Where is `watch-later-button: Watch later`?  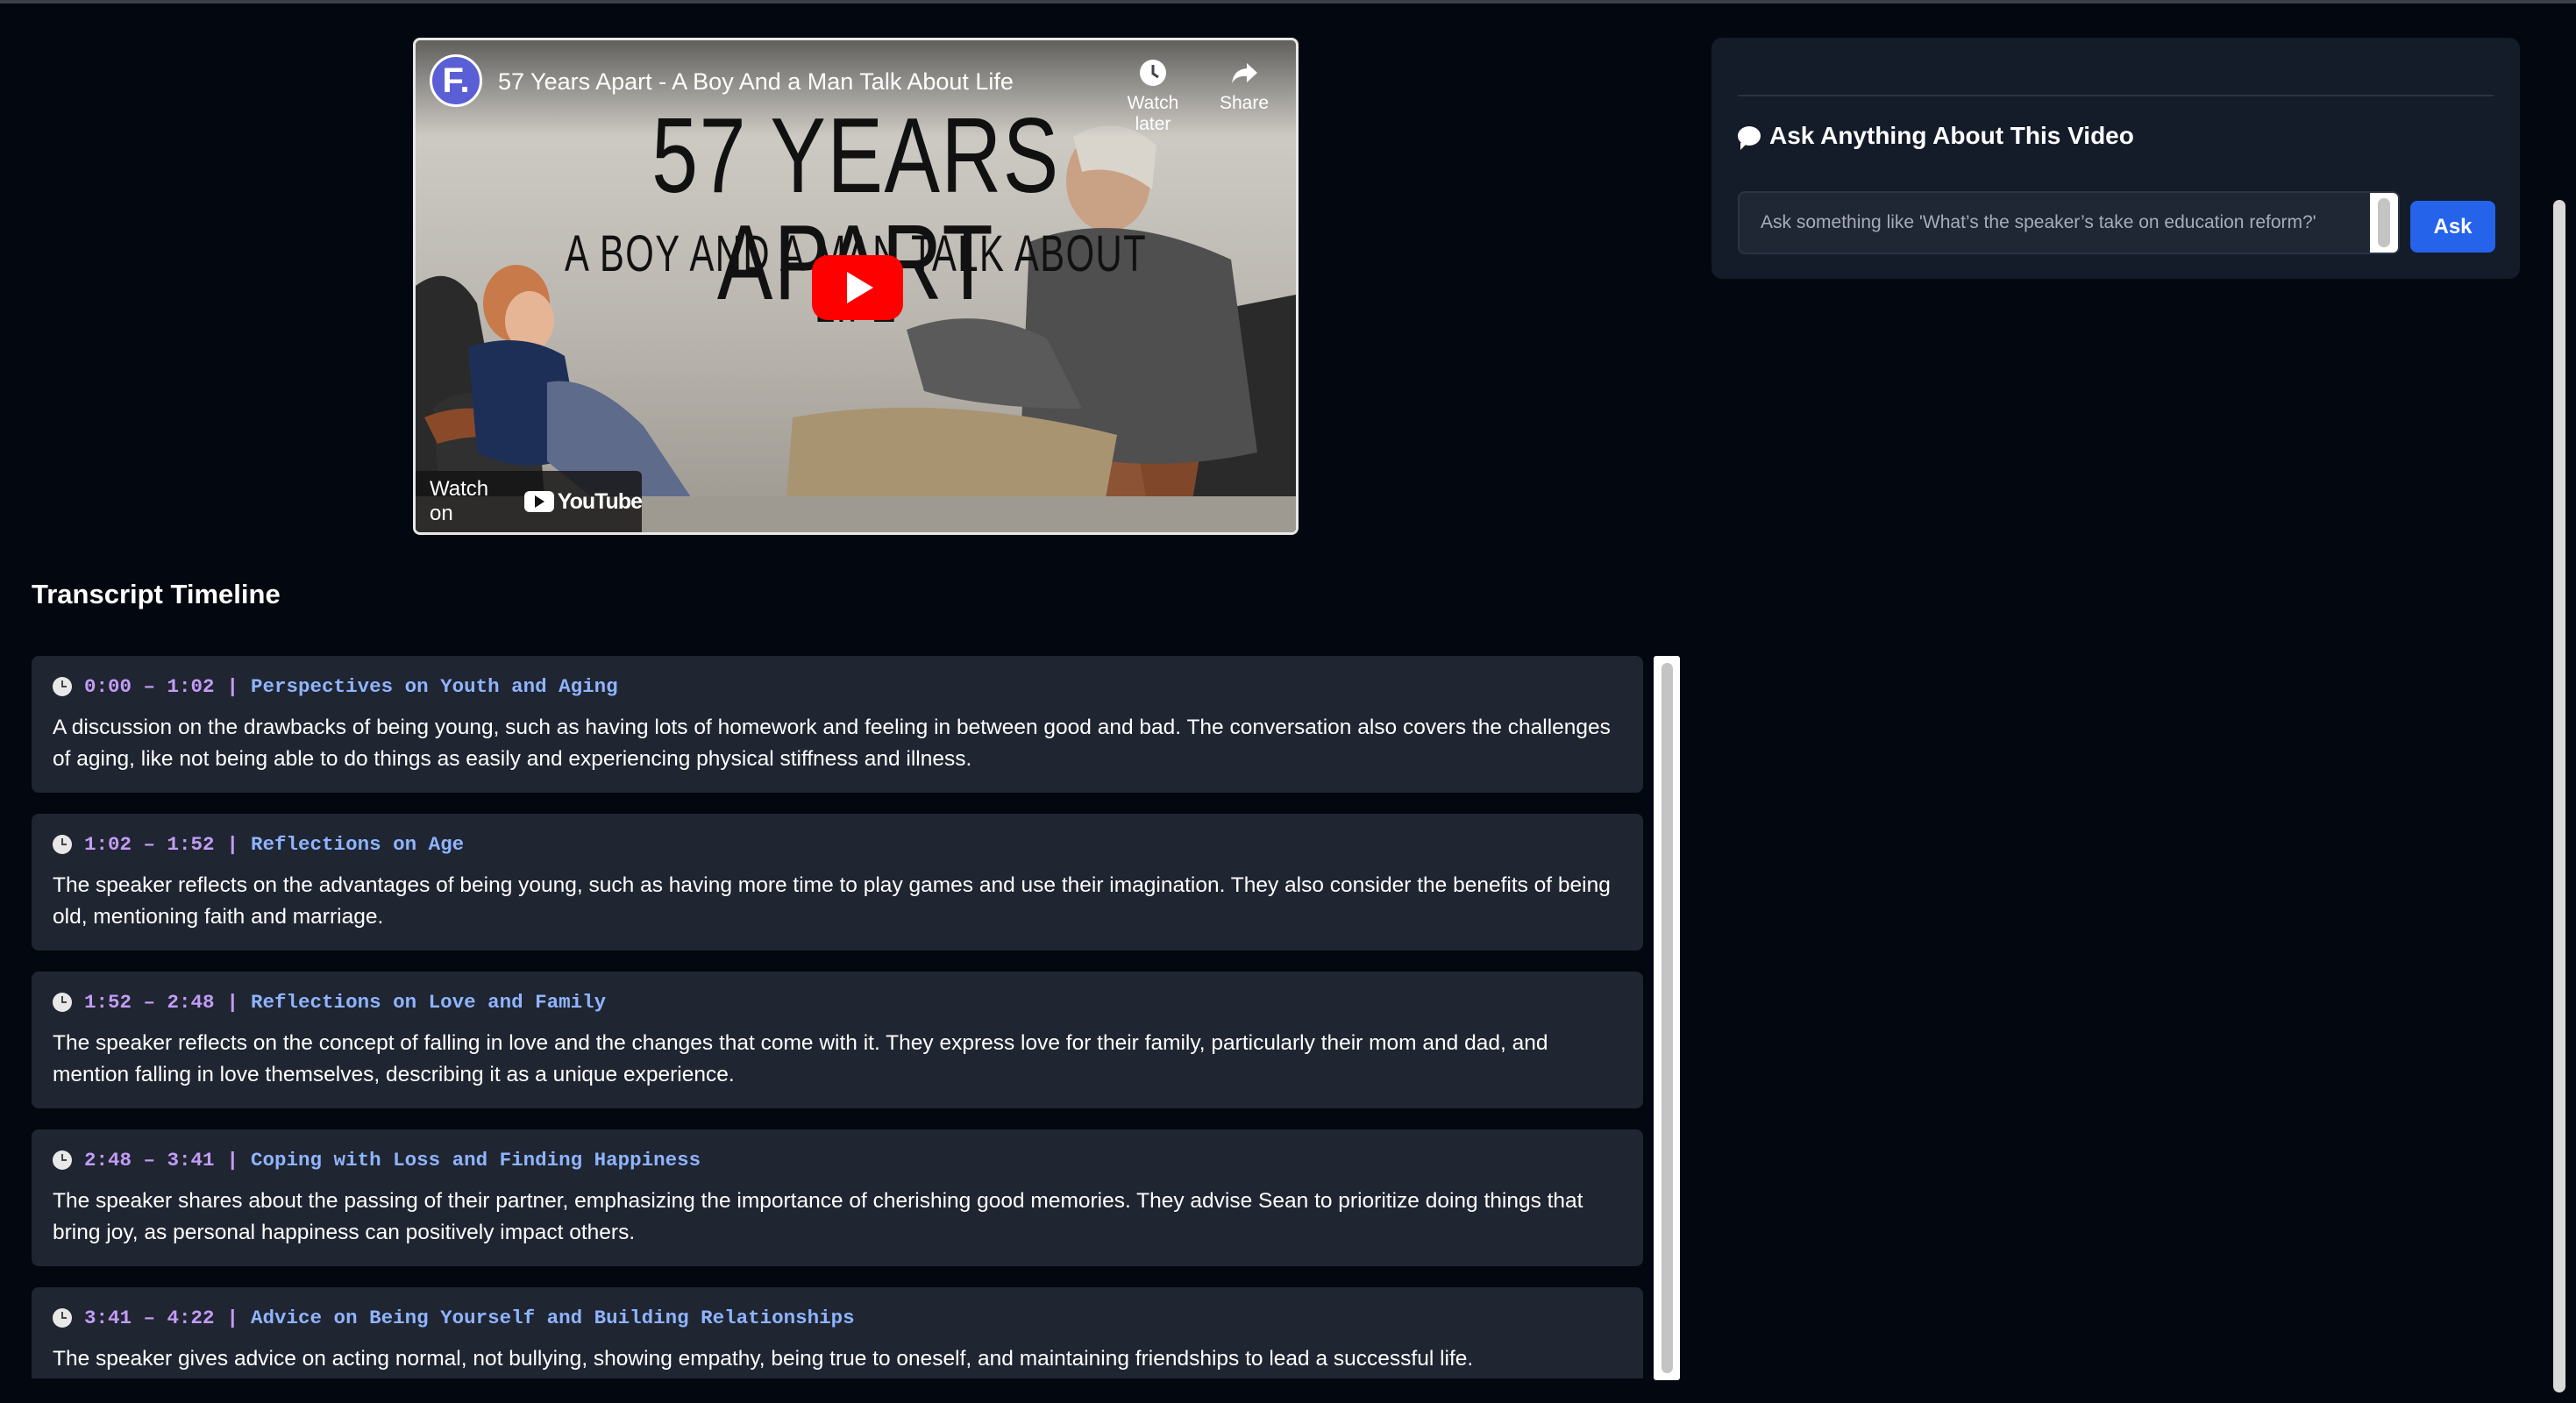 watch-later-button: Watch later is located at coordinates (1153, 96).